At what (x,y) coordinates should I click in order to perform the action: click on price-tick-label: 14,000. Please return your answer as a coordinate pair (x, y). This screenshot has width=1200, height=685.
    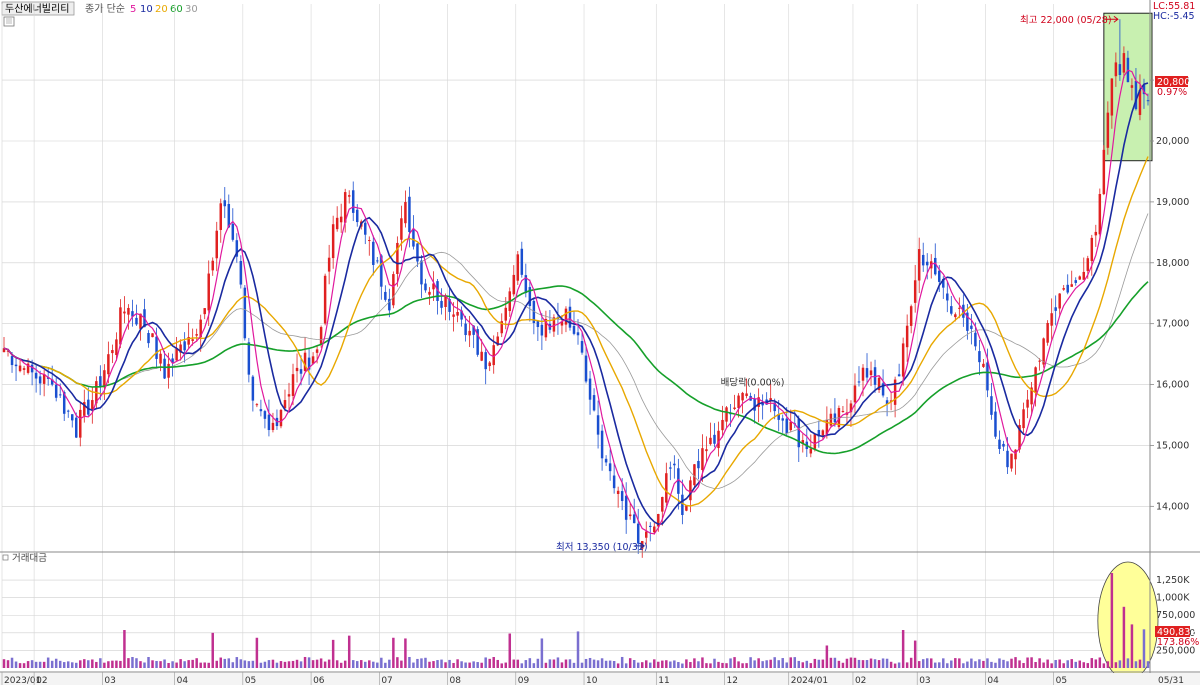
    Looking at the image, I should click on (1172, 506).